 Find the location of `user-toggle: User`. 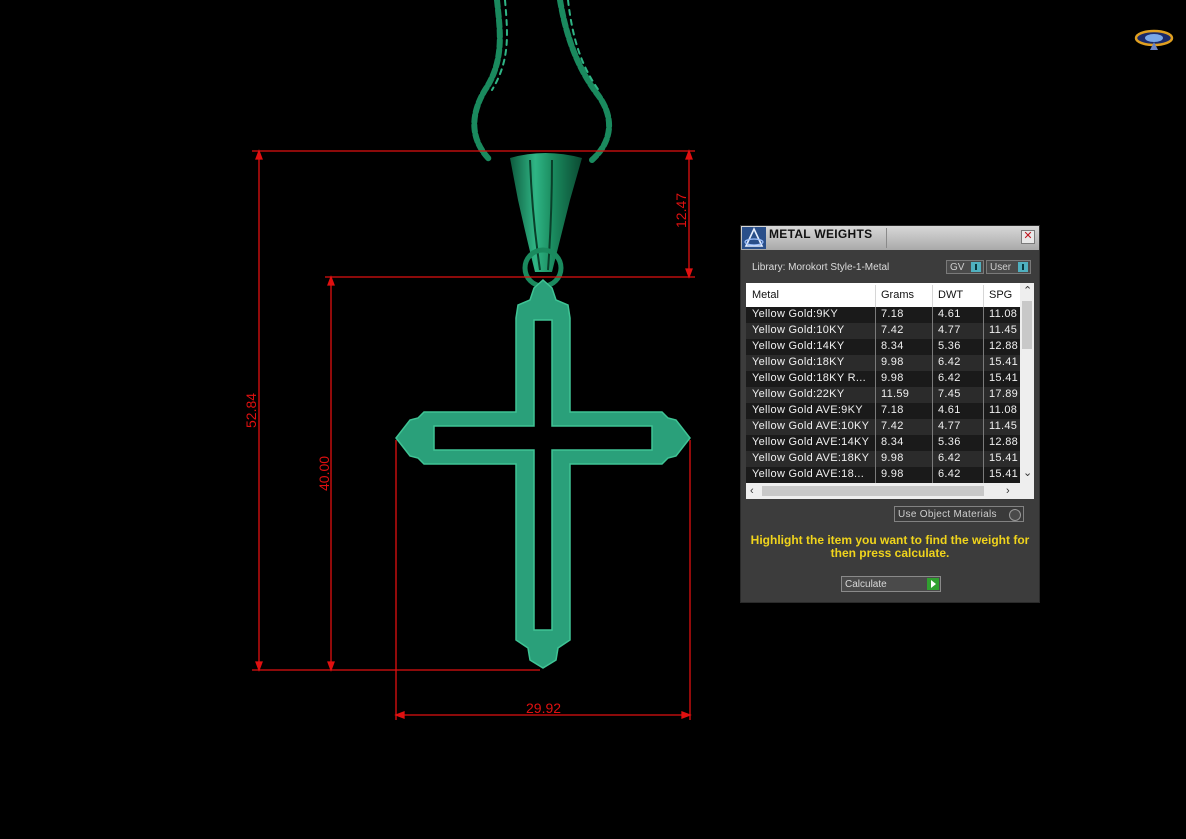

user-toggle: User is located at coordinates (1008, 267).